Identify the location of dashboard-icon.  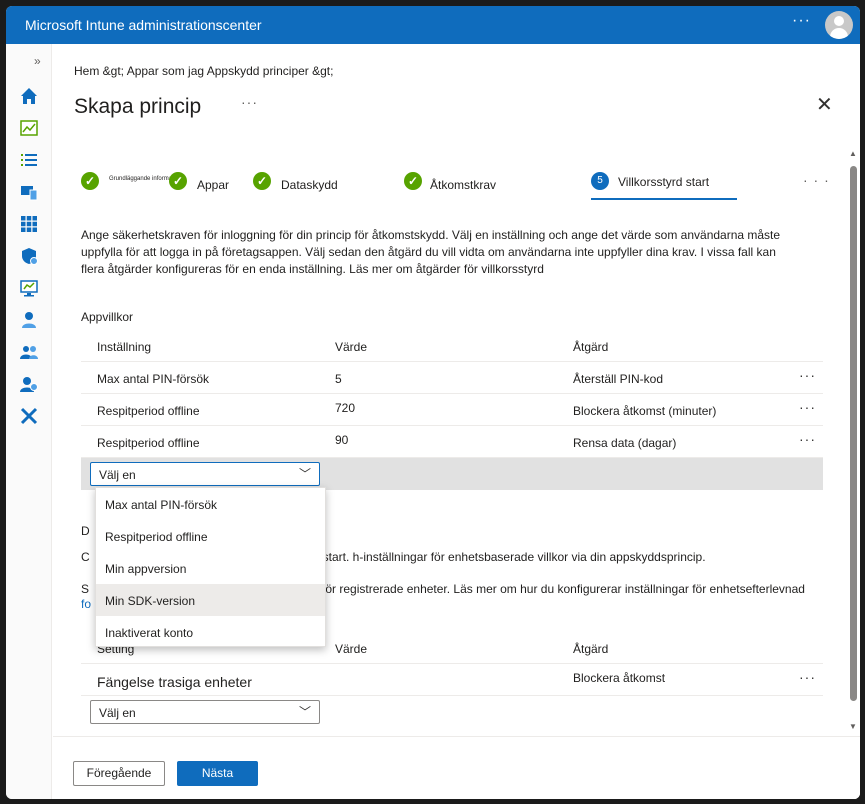
(29, 128).